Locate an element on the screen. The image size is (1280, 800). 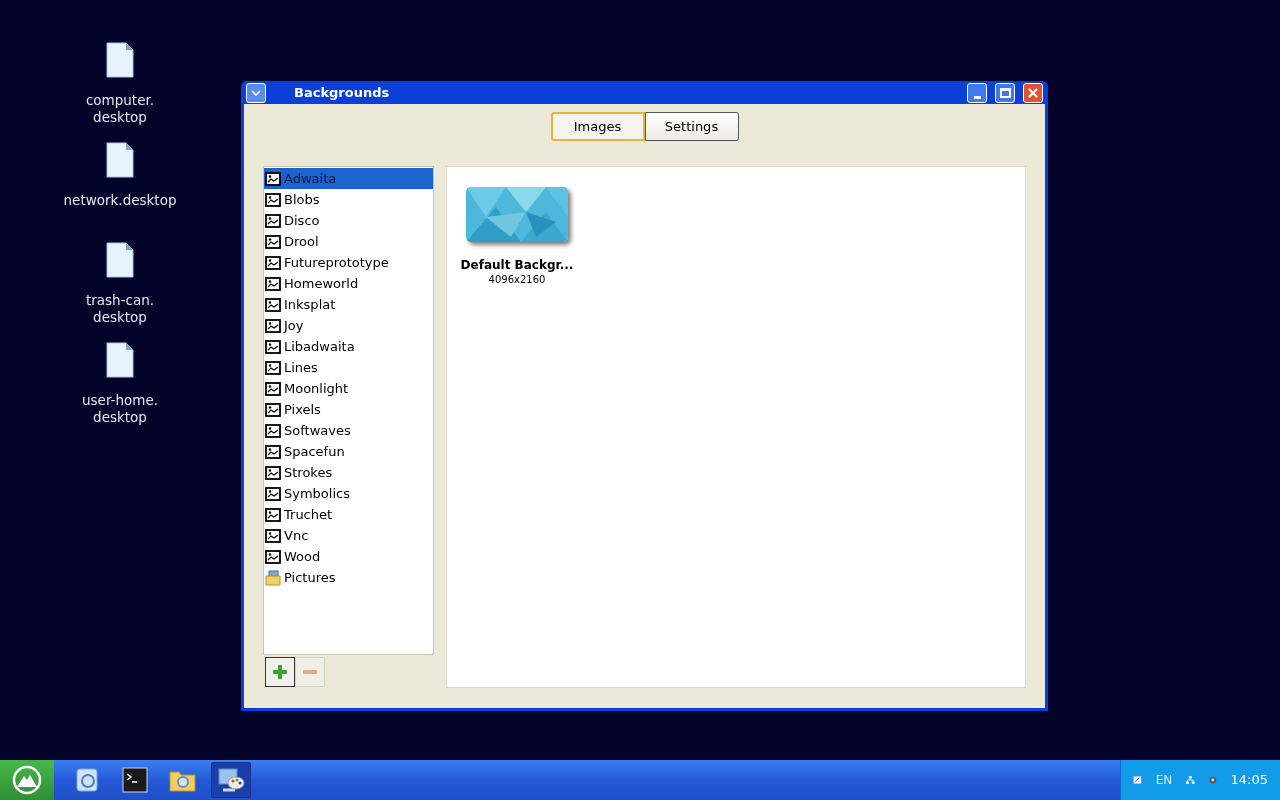
list-item: Lines is located at coordinates (348, 367).